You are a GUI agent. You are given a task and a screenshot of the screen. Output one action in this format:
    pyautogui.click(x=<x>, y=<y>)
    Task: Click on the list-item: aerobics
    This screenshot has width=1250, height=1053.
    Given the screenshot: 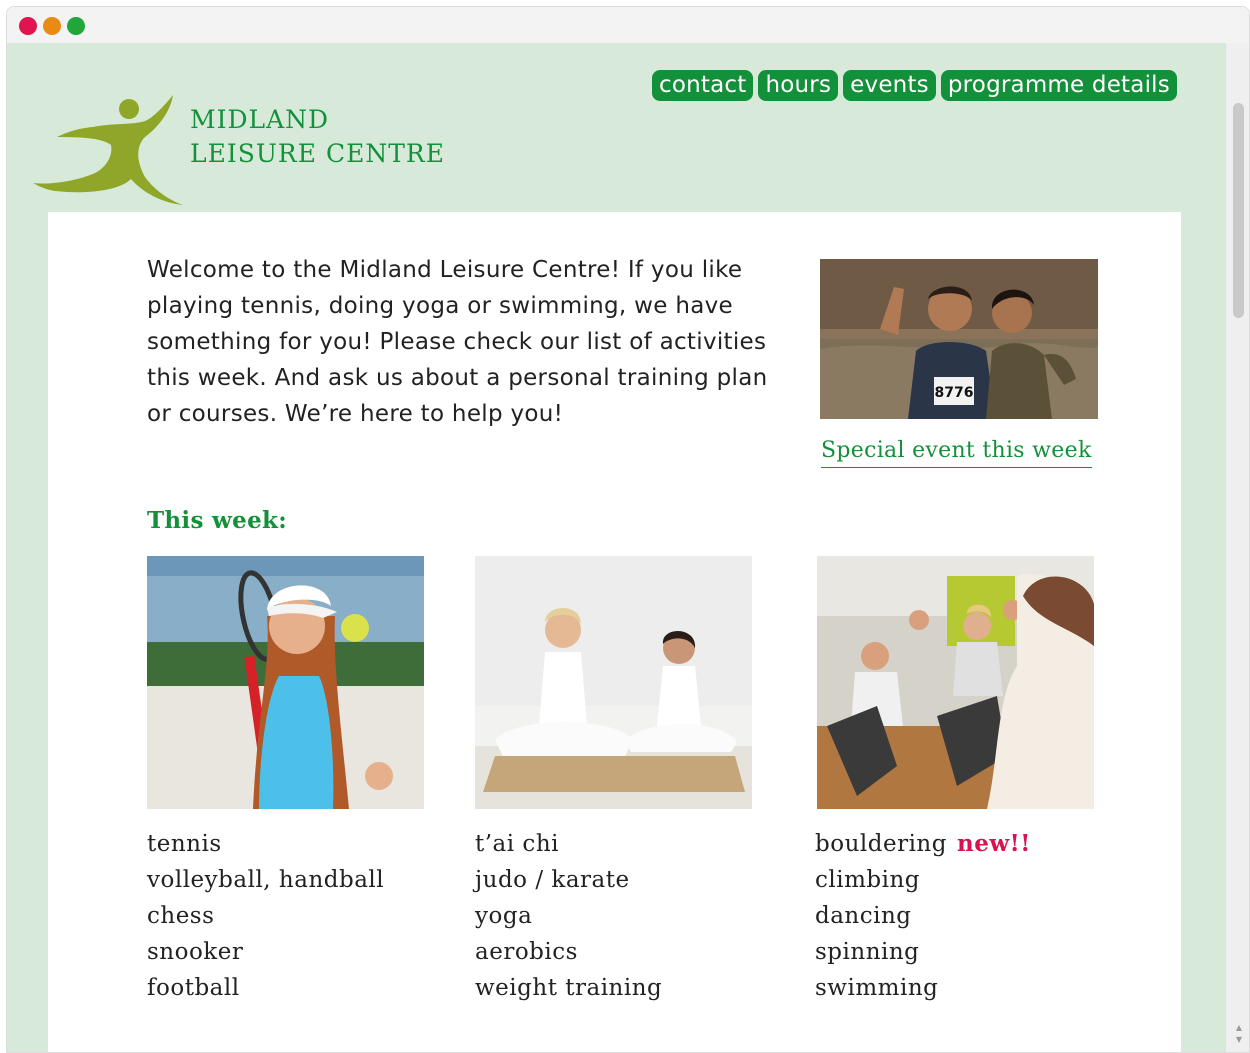 What is the action you would take?
    pyautogui.click(x=526, y=952)
    